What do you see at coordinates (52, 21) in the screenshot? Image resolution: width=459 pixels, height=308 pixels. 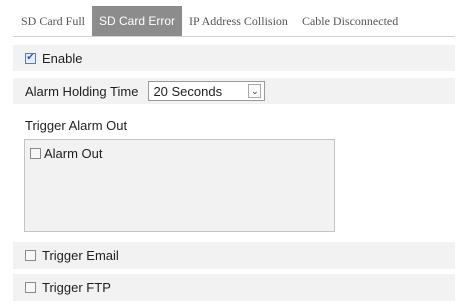 I see `tab-sd-card-full: SD Card Full` at bounding box center [52, 21].